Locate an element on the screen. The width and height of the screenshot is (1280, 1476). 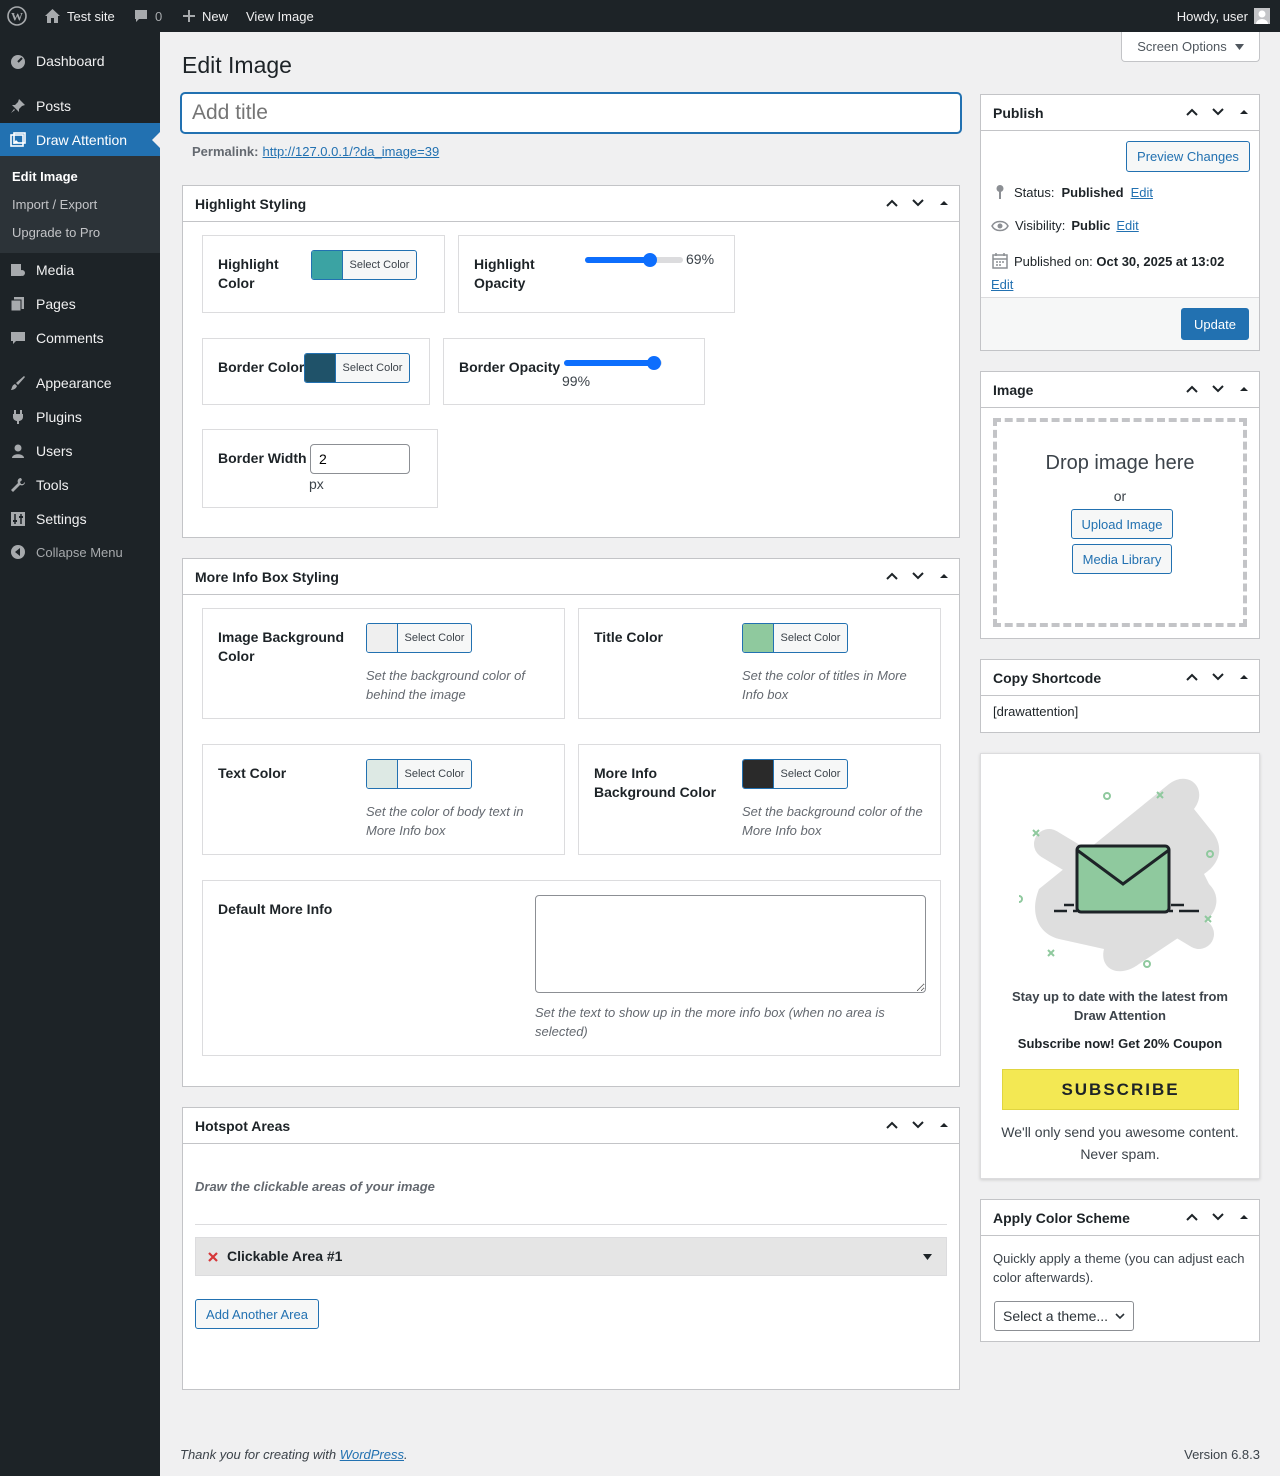
visibility-label: Visibility: is located at coordinates (1040, 225).